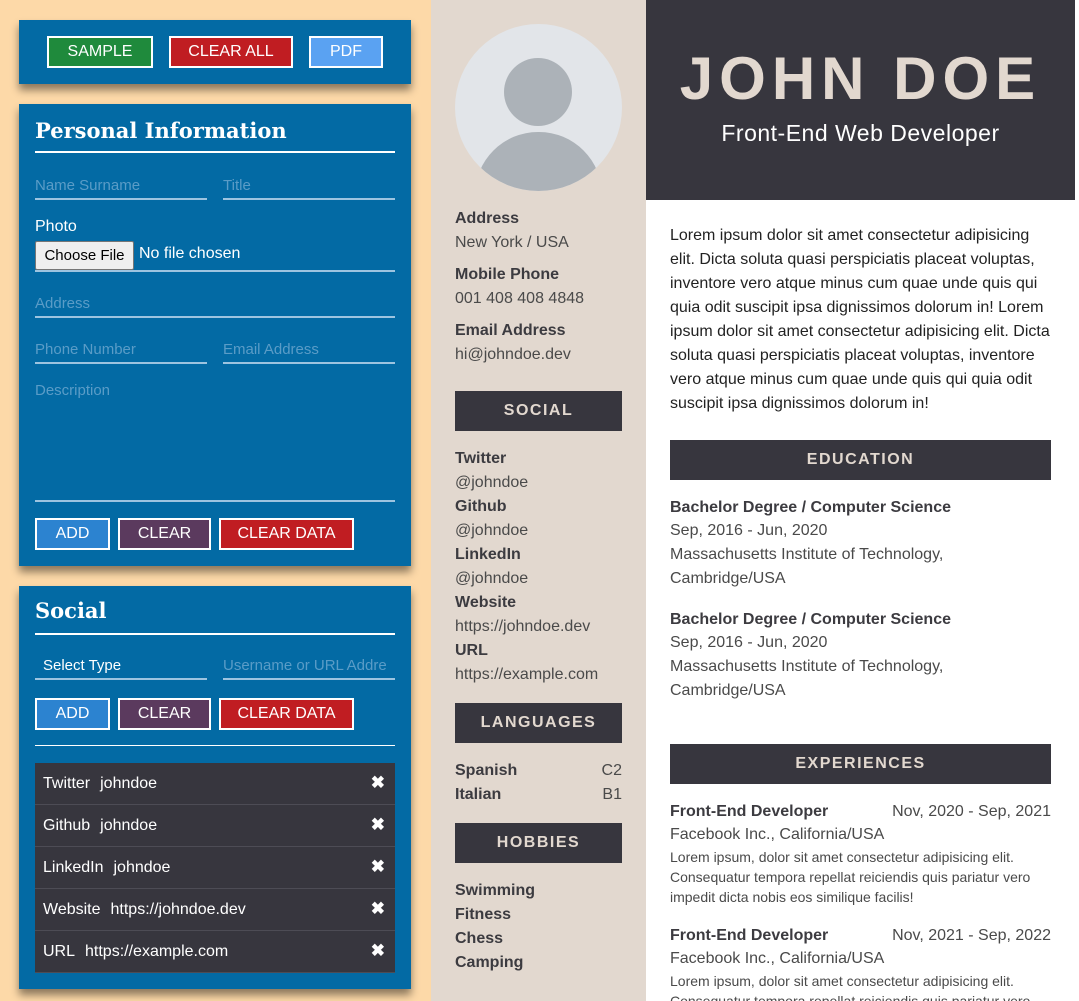 Image resolution: width=1079 pixels, height=1001 pixels. Describe the element at coordinates (215, 784) in the screenshot. I see `social-list-item: Twitter johndoe ✖` at that location.